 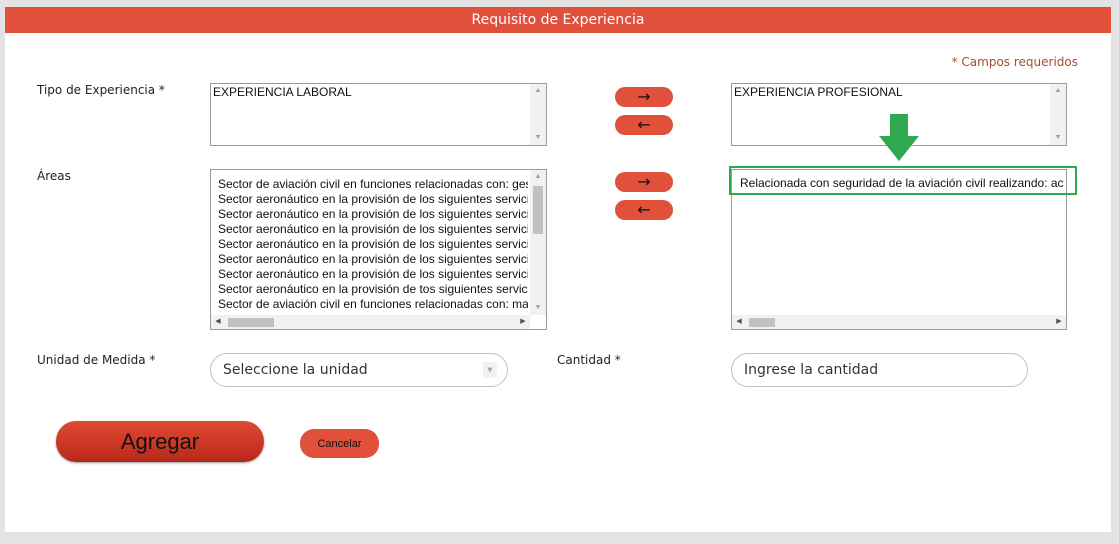 What do you see at coordinates (644, 182) in the screenshot?
I see `add-area-button: →` at bounding box center [644, 182].